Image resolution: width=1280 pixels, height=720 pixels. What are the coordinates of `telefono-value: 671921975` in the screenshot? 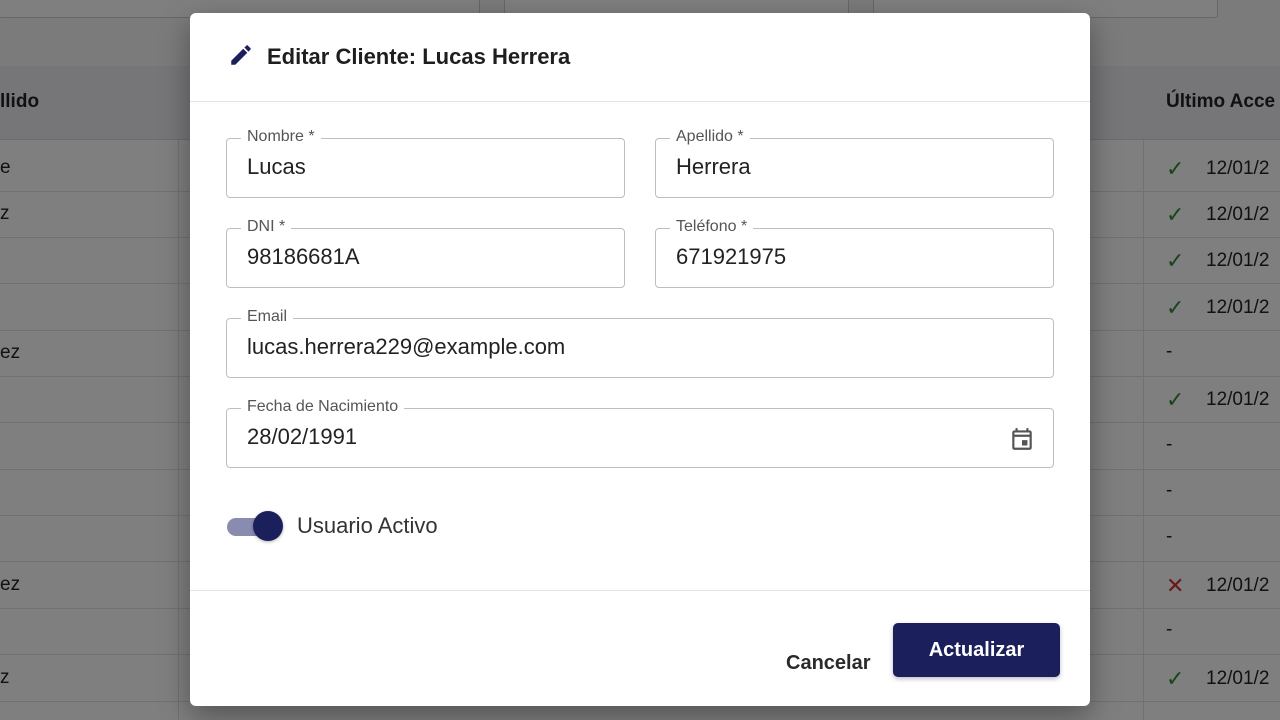 It's located at (731, 257).